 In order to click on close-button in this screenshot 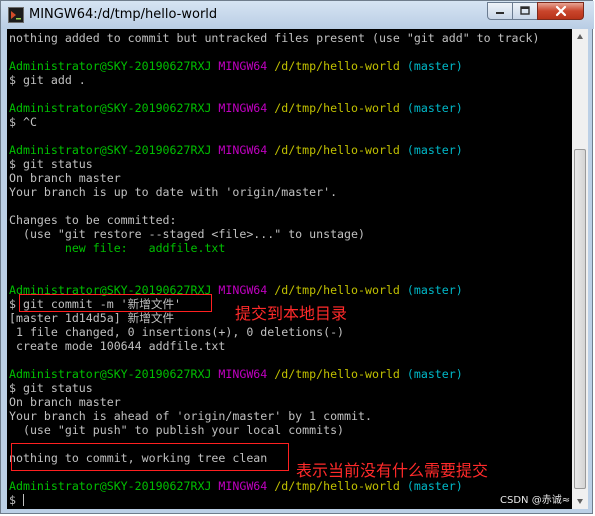, I will do `click(560, 11)`.